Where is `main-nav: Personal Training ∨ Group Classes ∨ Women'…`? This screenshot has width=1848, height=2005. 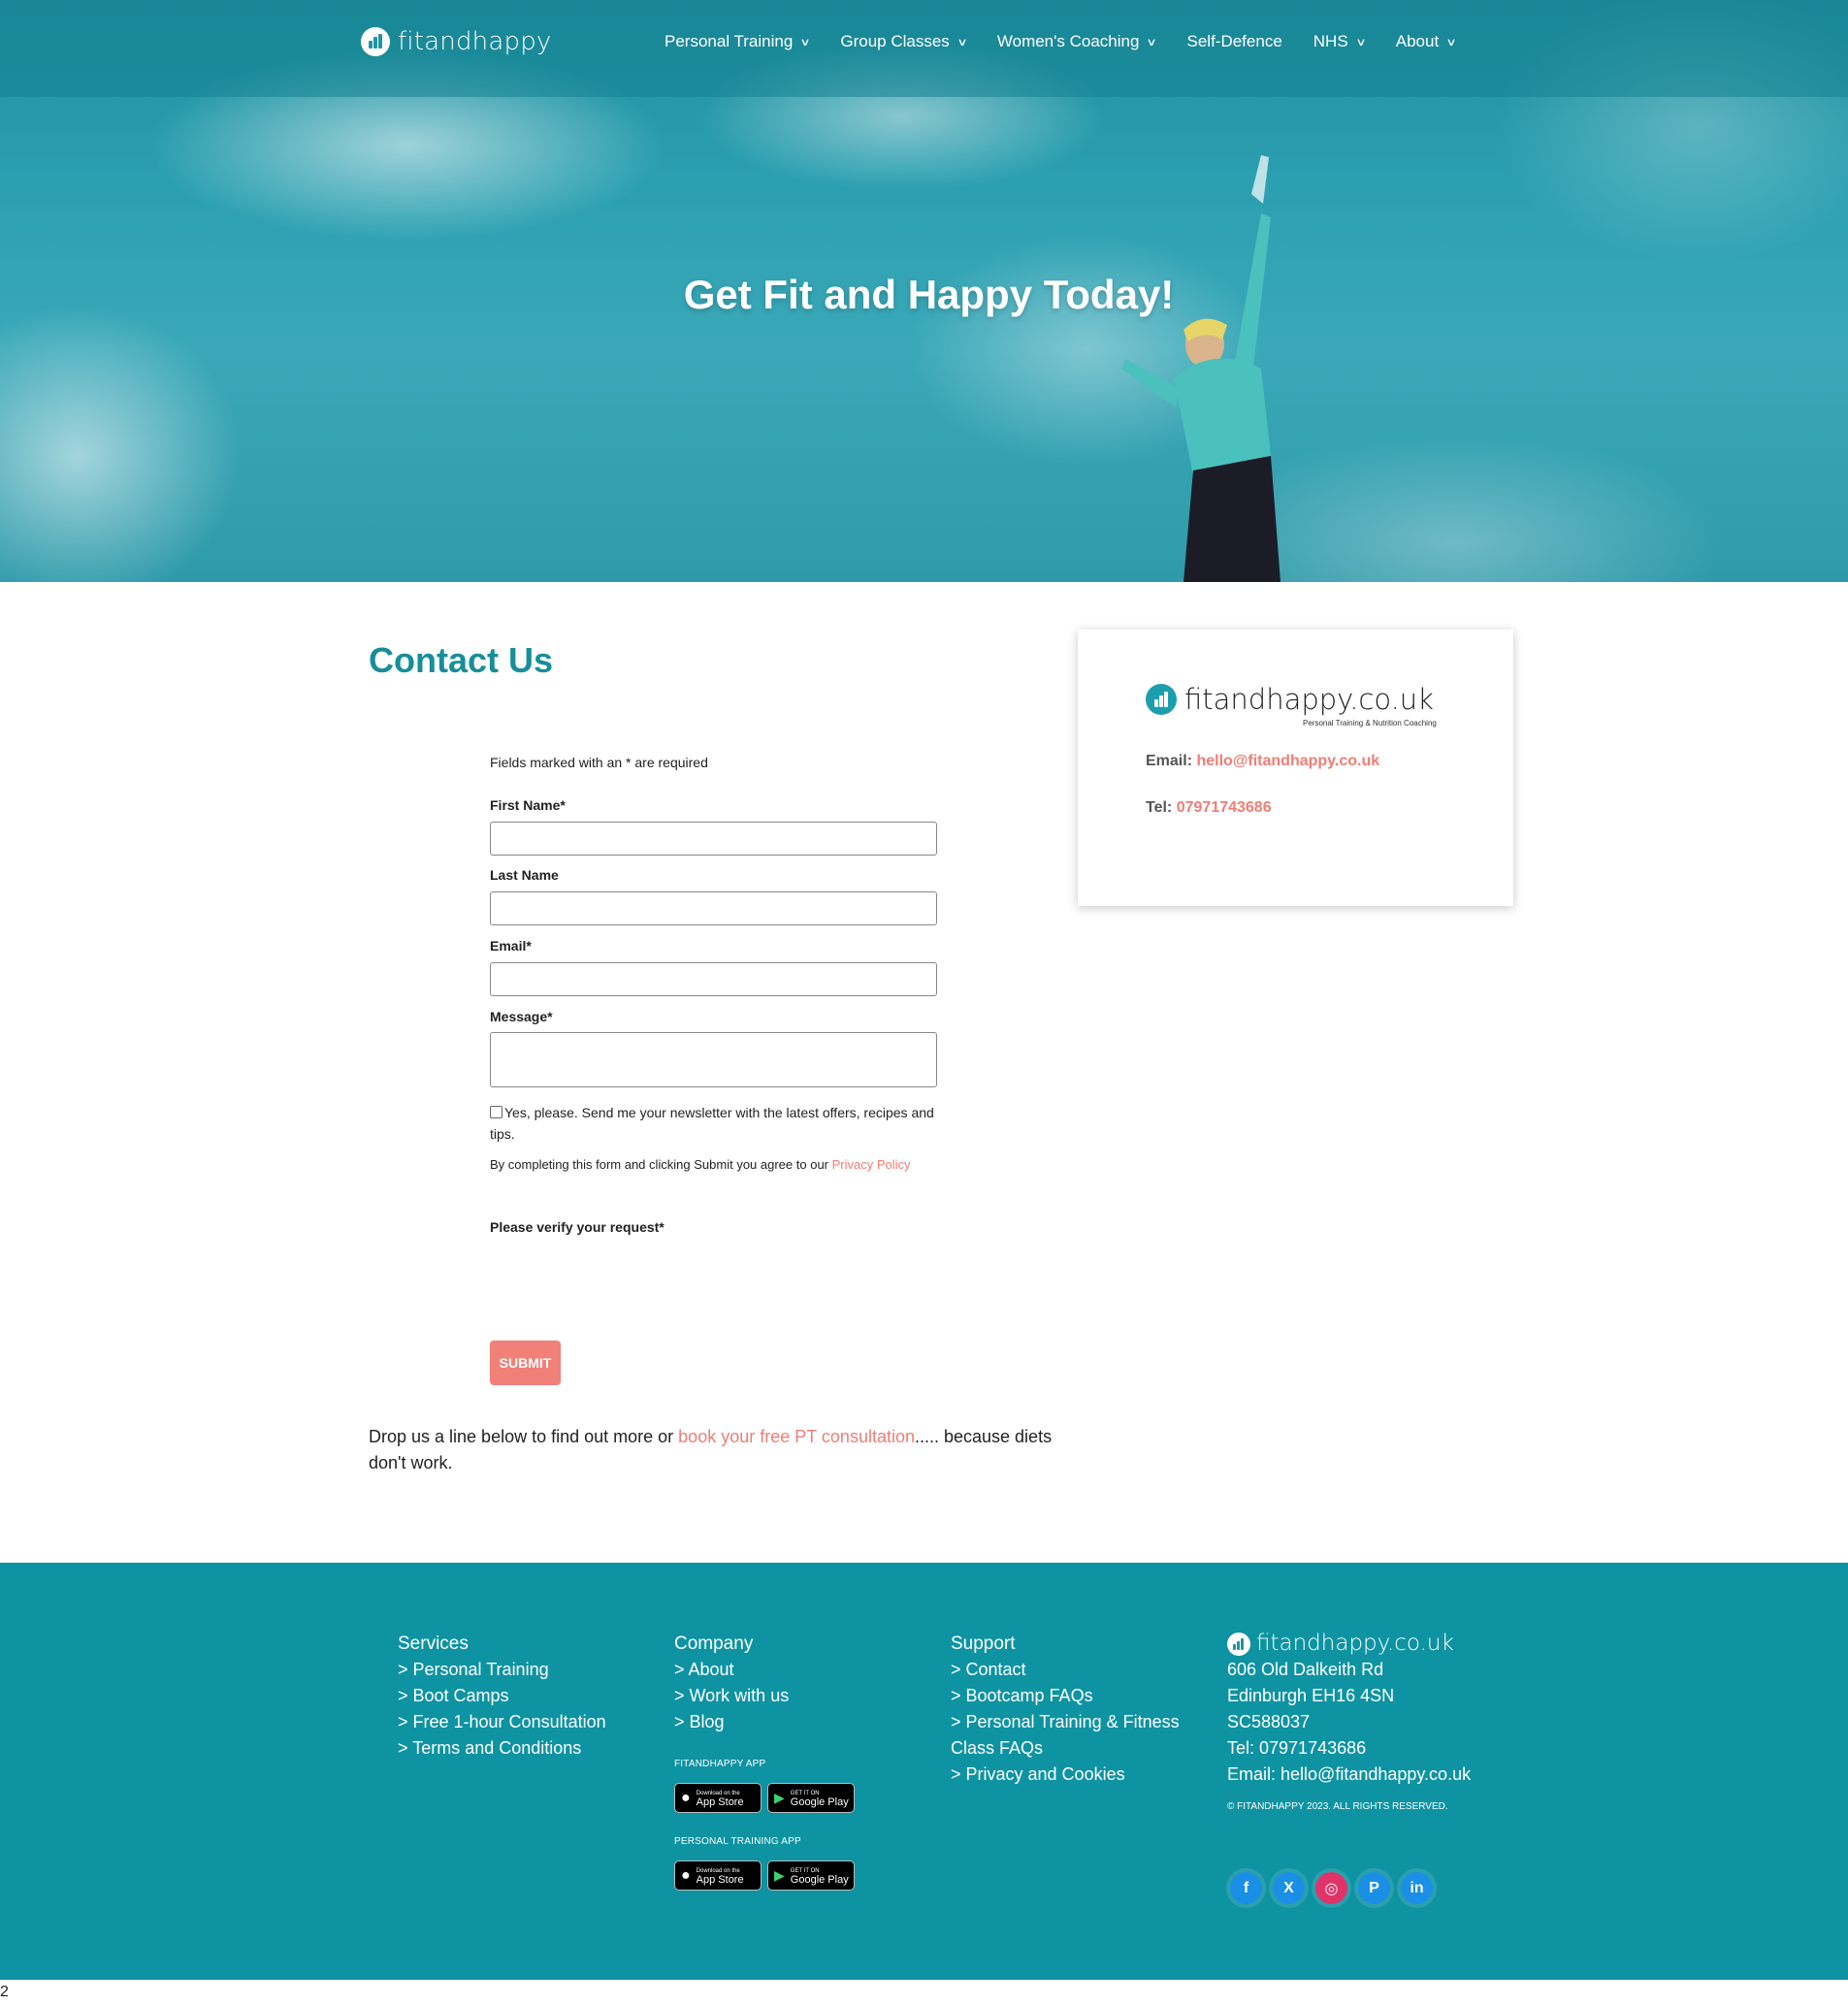
main-nav: Personal Training ∨ Group Classes ∨ Women'… is located at coordinates (1075, 41).